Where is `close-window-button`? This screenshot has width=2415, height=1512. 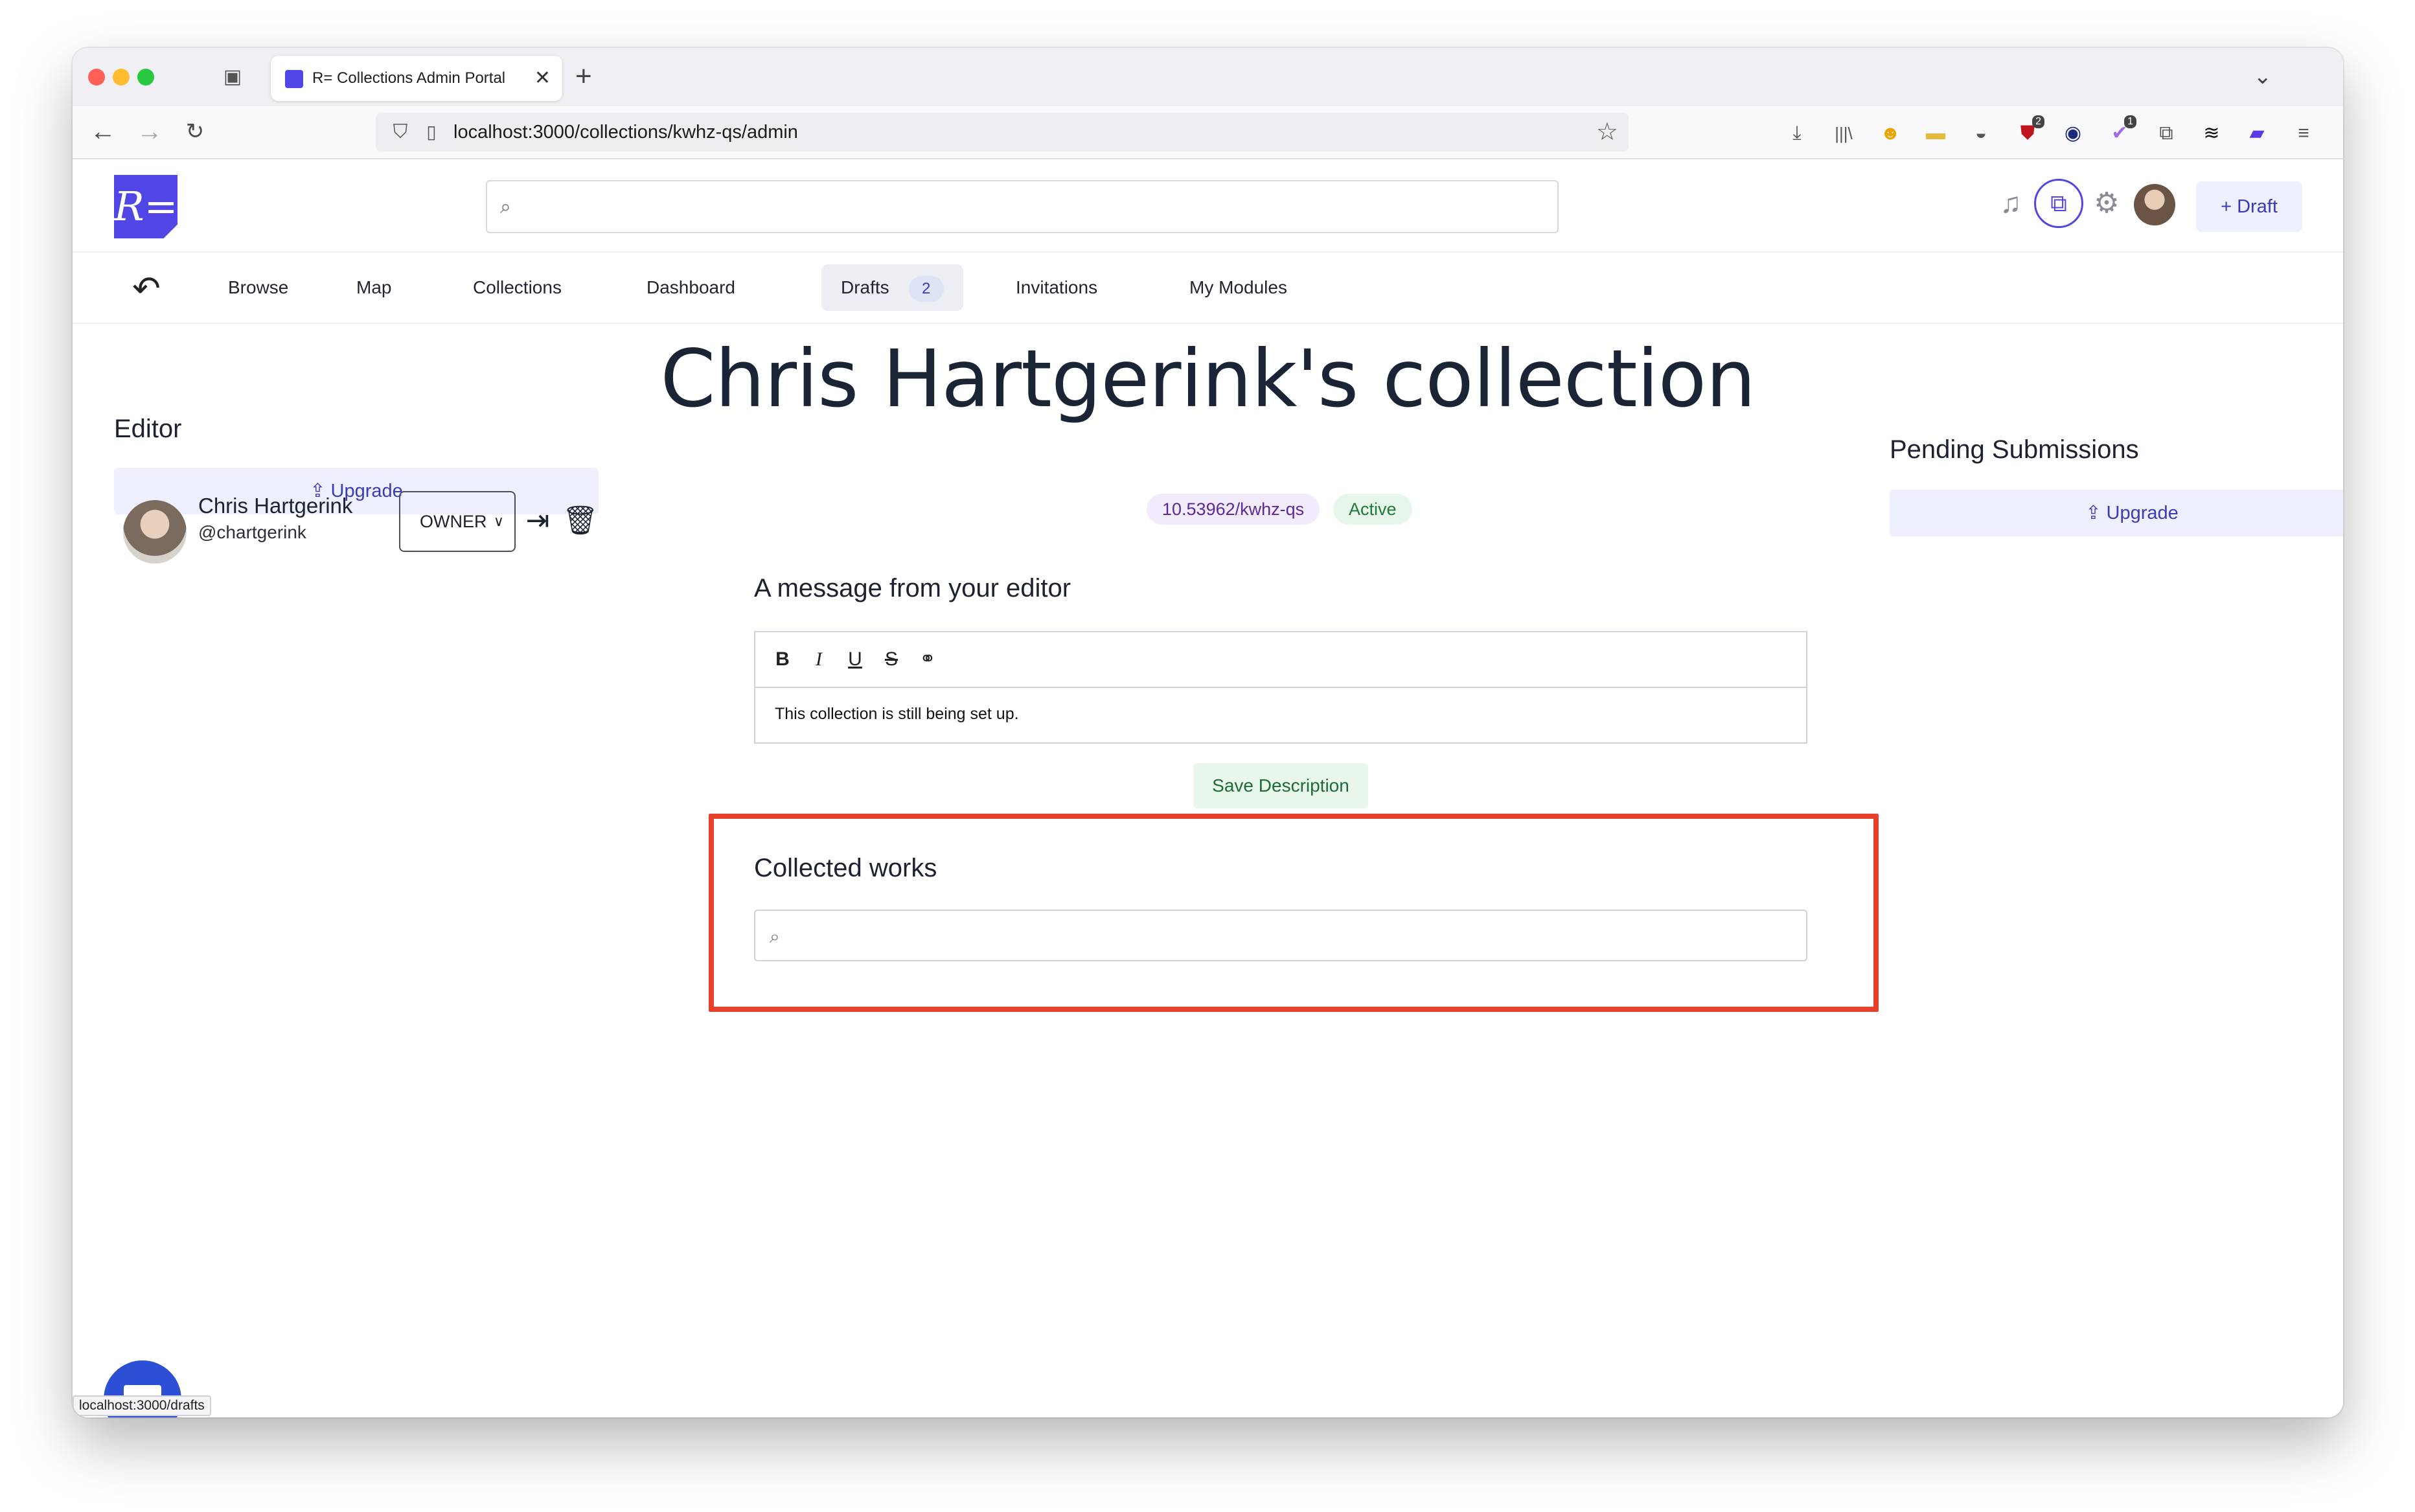
close-window-button is located at coordinates (97, 77).